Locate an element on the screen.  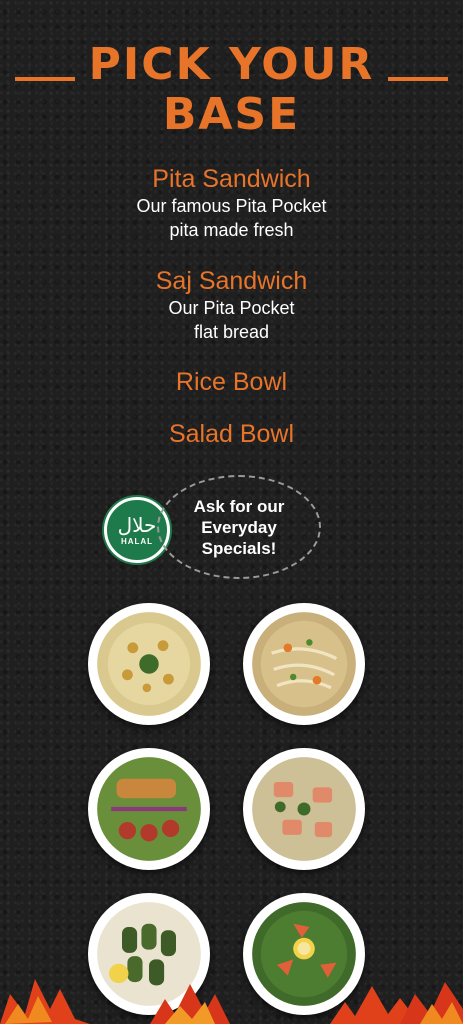
hummus-icon is located at coordinates (149, 664).